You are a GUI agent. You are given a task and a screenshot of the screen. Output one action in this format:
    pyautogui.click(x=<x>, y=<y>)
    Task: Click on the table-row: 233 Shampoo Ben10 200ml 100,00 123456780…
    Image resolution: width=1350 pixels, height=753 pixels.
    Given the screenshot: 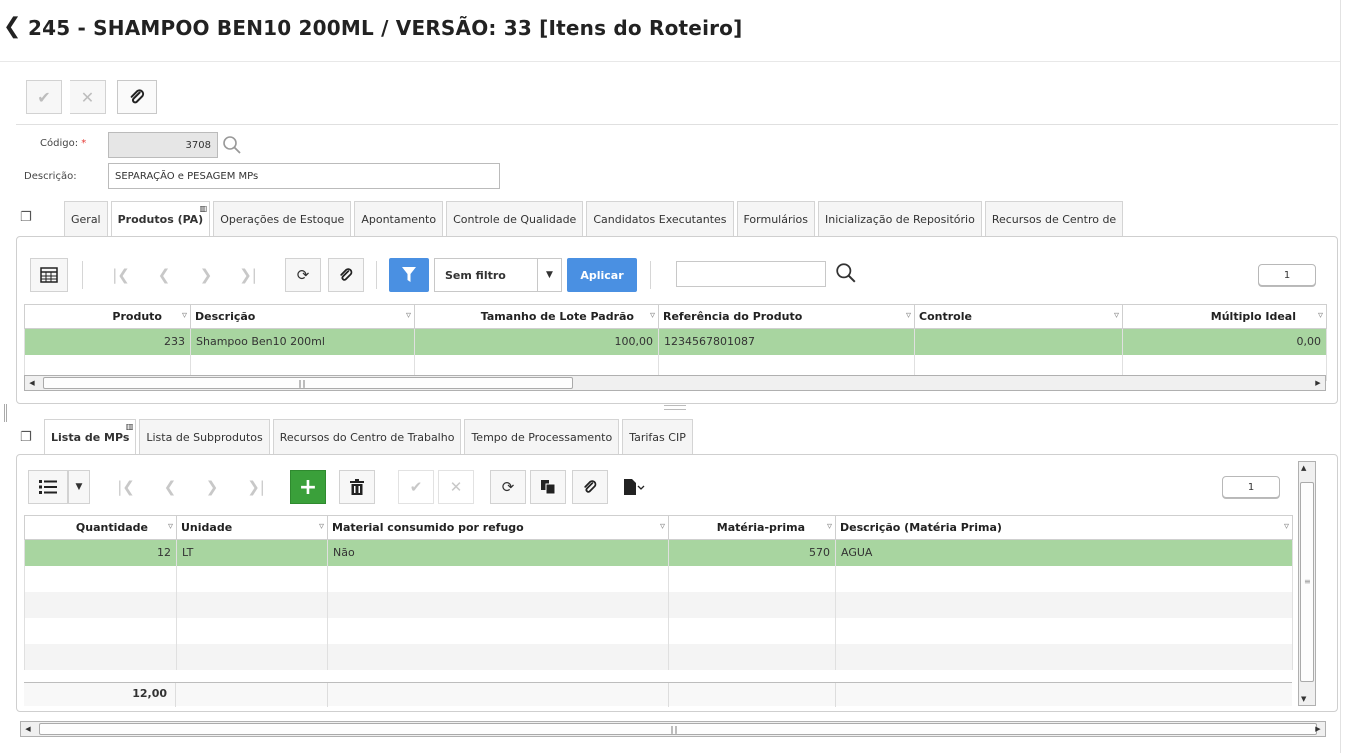 What is the action you would take?
    pyautogui.click(x=675, y=341)
    